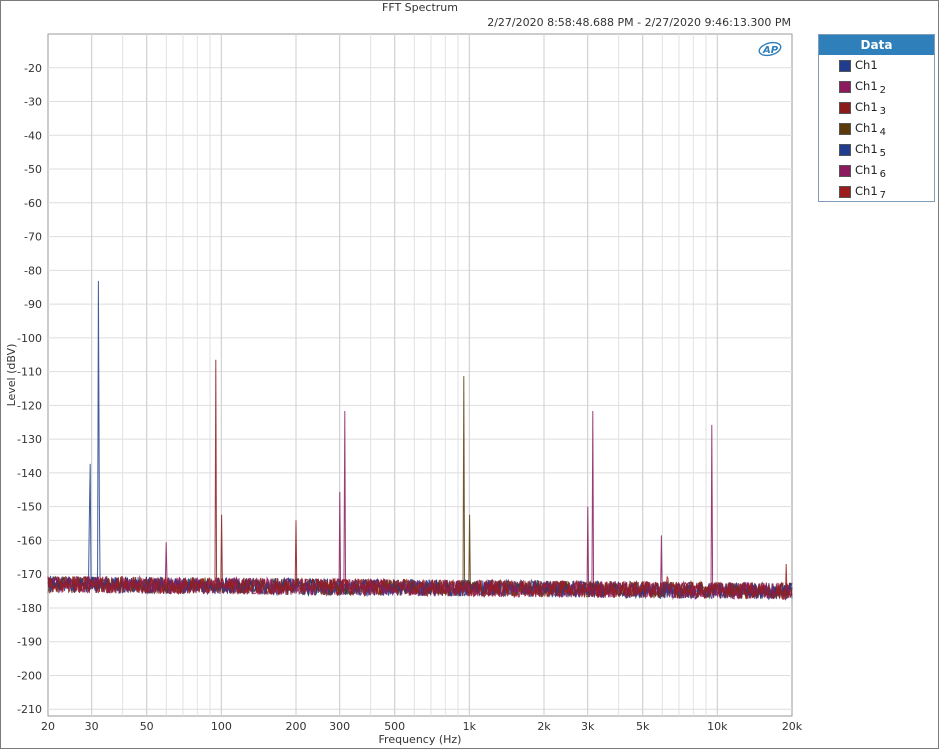 Image resolution: width=939 pixels, height=749 pixels. Describe the element at coordinates (29, 405) in the screenshot. I see `y-tick-label: -120` at that location.